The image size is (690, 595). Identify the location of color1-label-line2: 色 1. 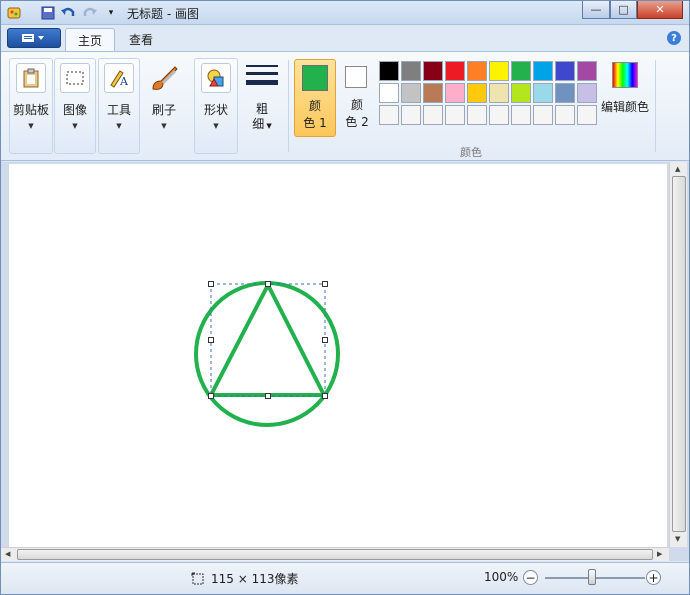
(315, 123).